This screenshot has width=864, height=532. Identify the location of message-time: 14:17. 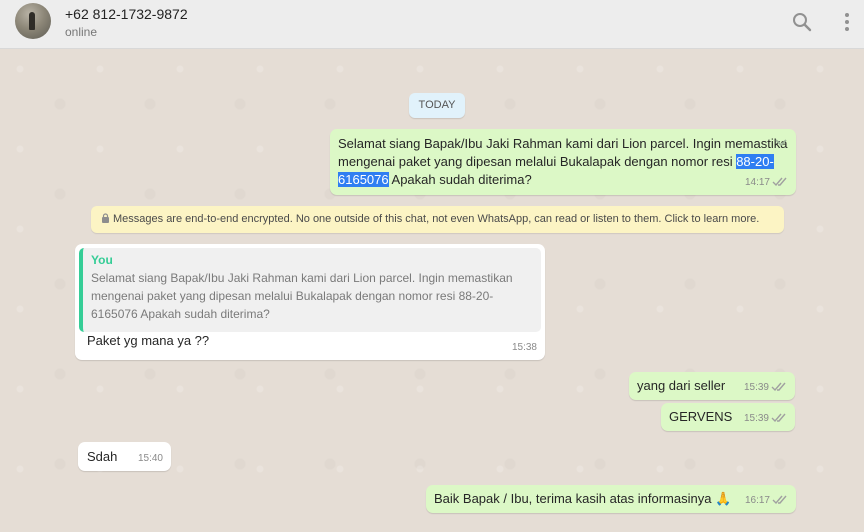
(757, 182).